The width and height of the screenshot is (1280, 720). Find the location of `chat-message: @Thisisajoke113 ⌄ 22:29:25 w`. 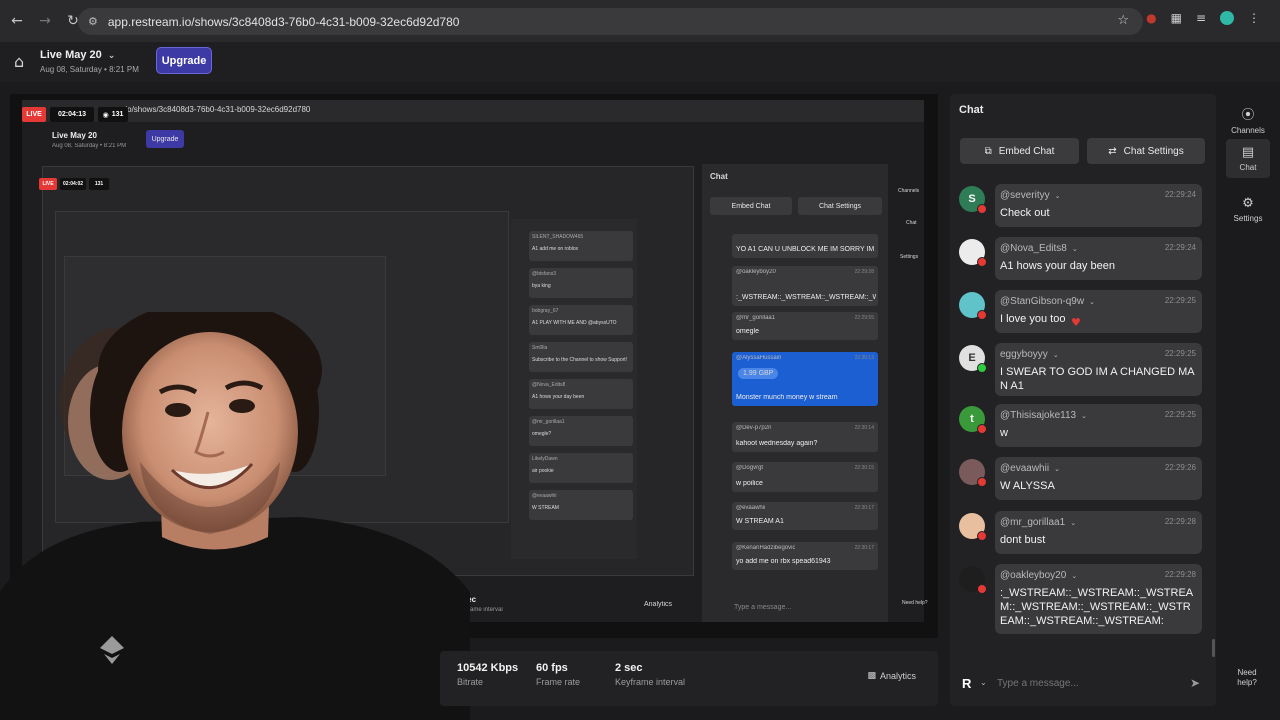

chat-message: @Thisisajoke113 ⌄ 22:29:25 w is located at coordinates (1098, 425).